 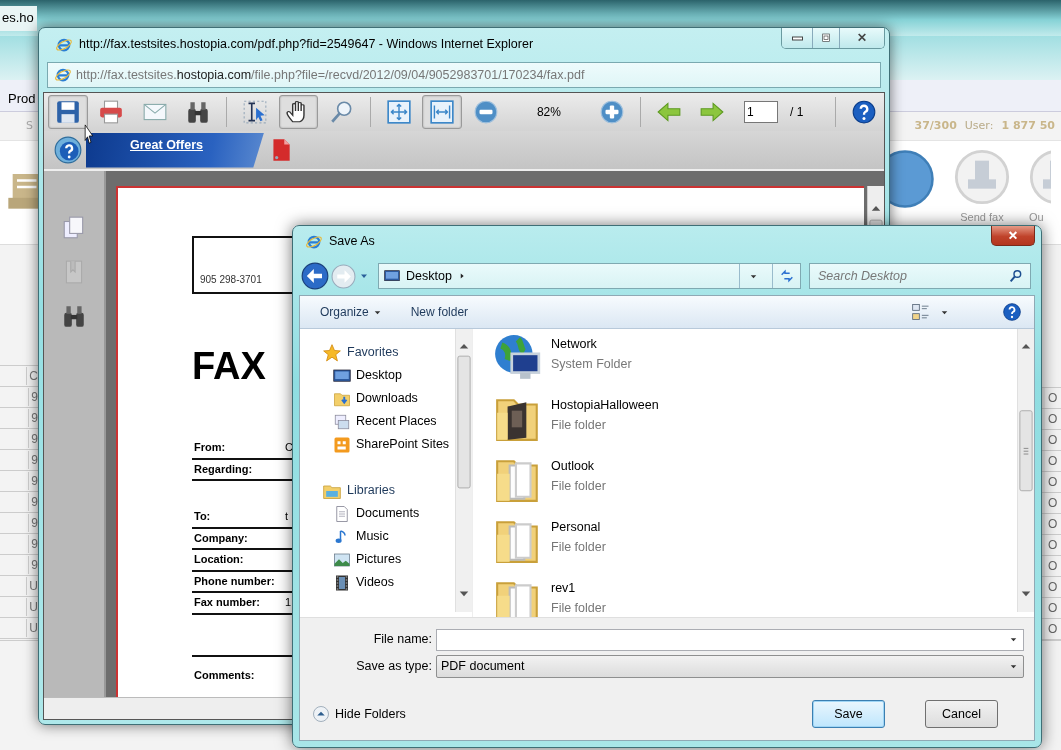 What do you see at coordinates (394, 444) in the screenshot?
I see `nav-item: SharePoint Sites` at bounding box center [394, 444].